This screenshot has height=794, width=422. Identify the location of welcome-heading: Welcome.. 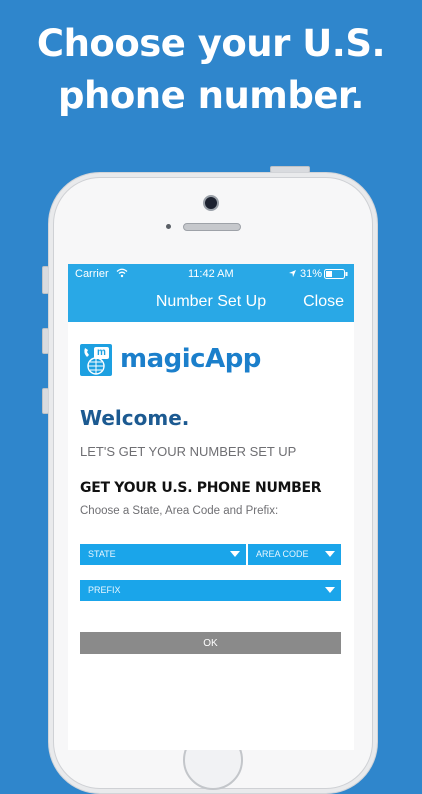
(135, 418).